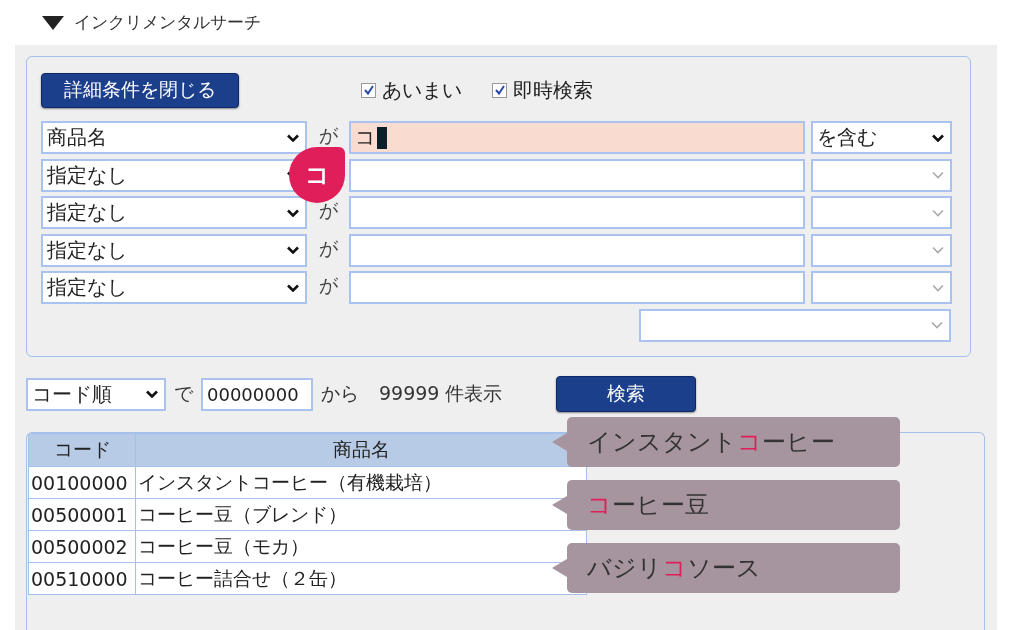 This screenshot has height=630, width=1016. Describe the element at coordinates (174, 137) in the screenshot. I see `field-select: 商品名` at that location.